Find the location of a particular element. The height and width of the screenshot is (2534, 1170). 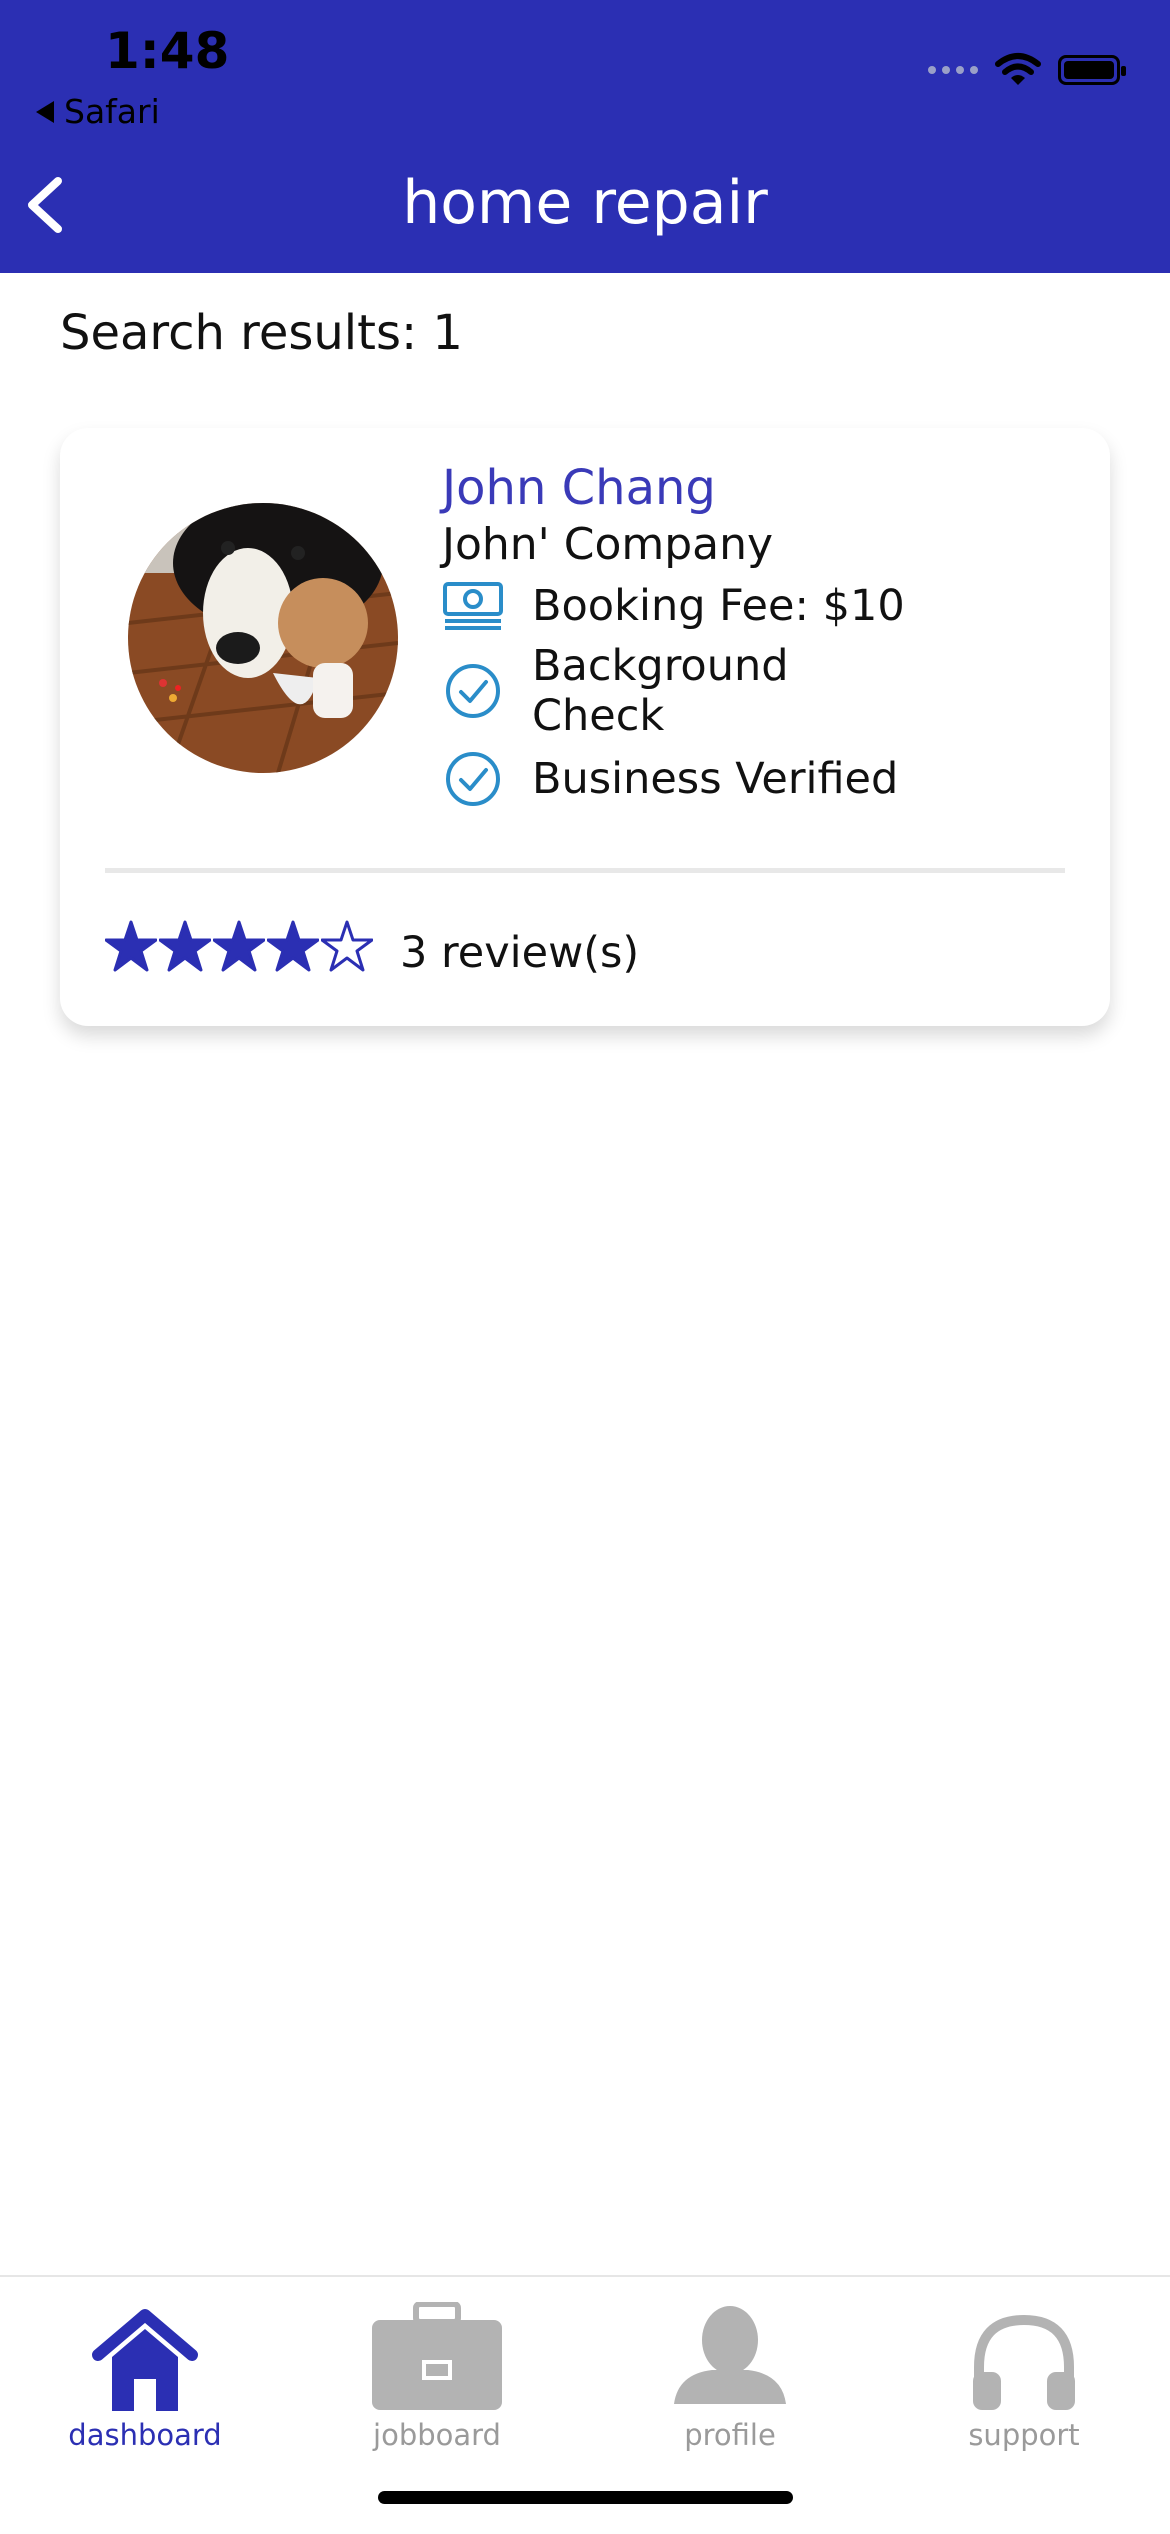

provider-name: John Chang is located at coordinates (579, 488).